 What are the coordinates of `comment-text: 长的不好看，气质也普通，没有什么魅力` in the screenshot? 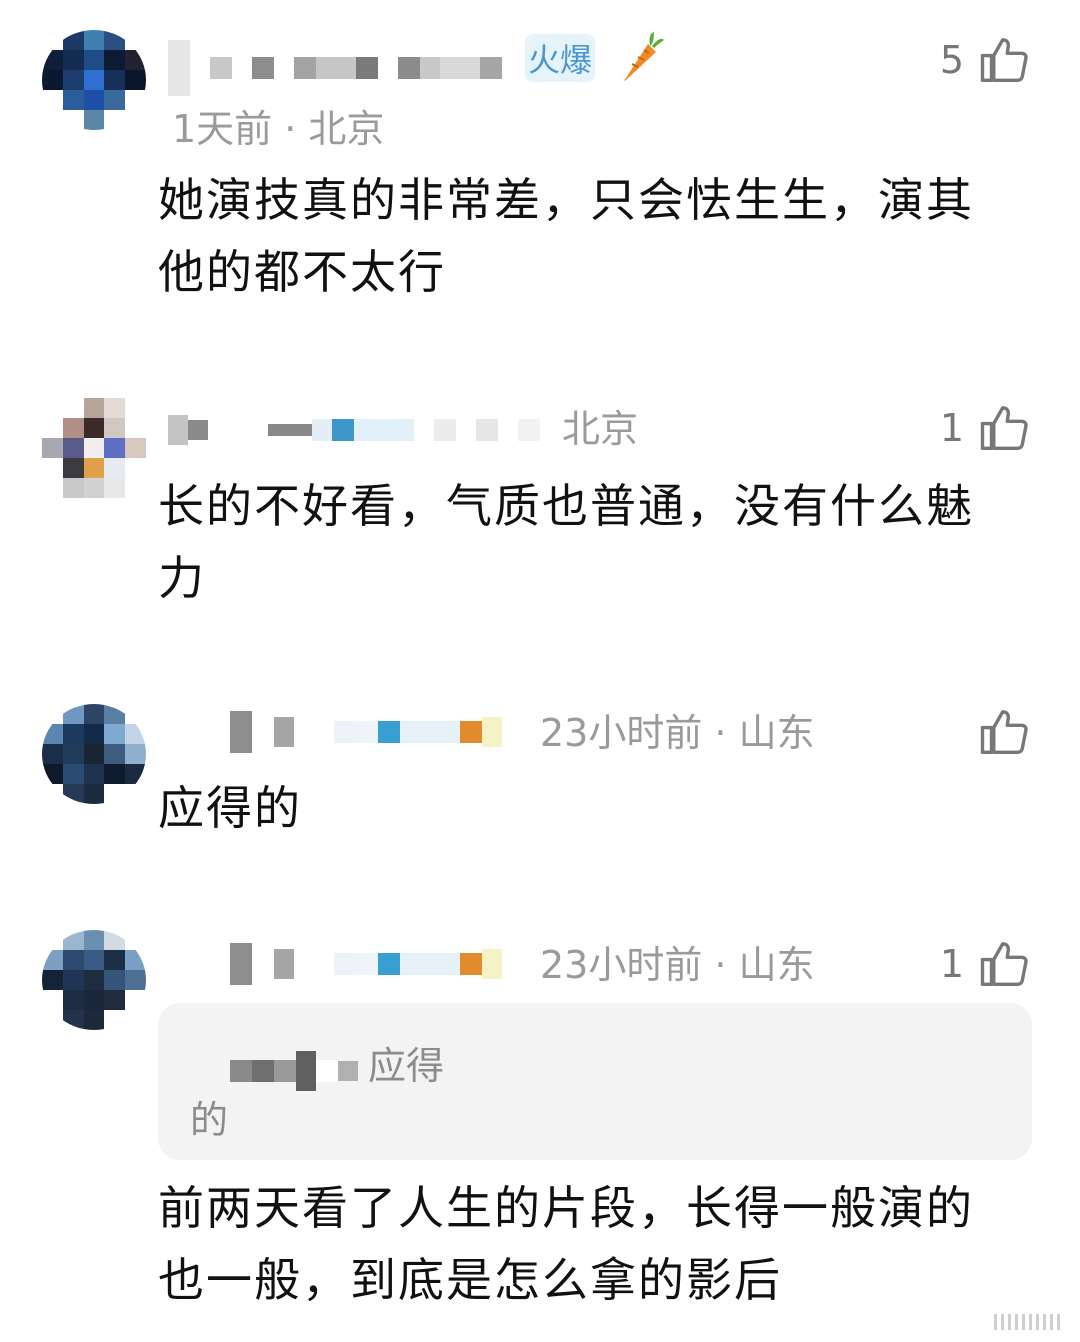 It's located at (566, 542).